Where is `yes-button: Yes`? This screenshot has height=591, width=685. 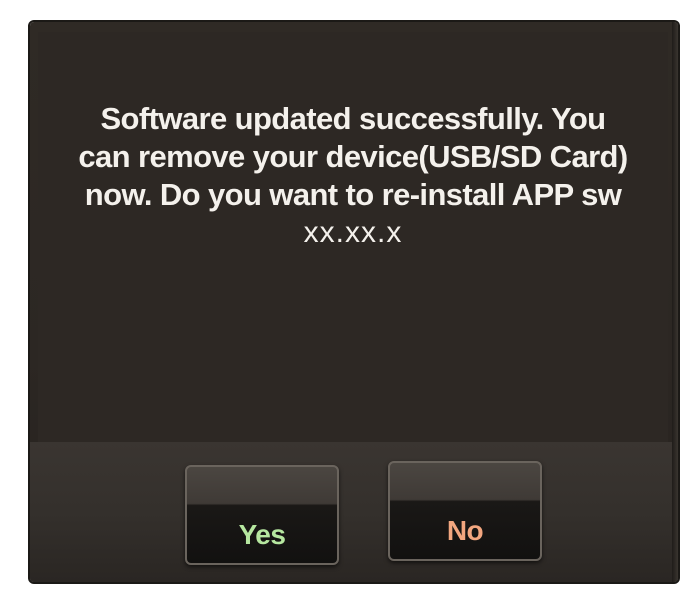 yes-button: Yes is located at coordinates (262, 515).